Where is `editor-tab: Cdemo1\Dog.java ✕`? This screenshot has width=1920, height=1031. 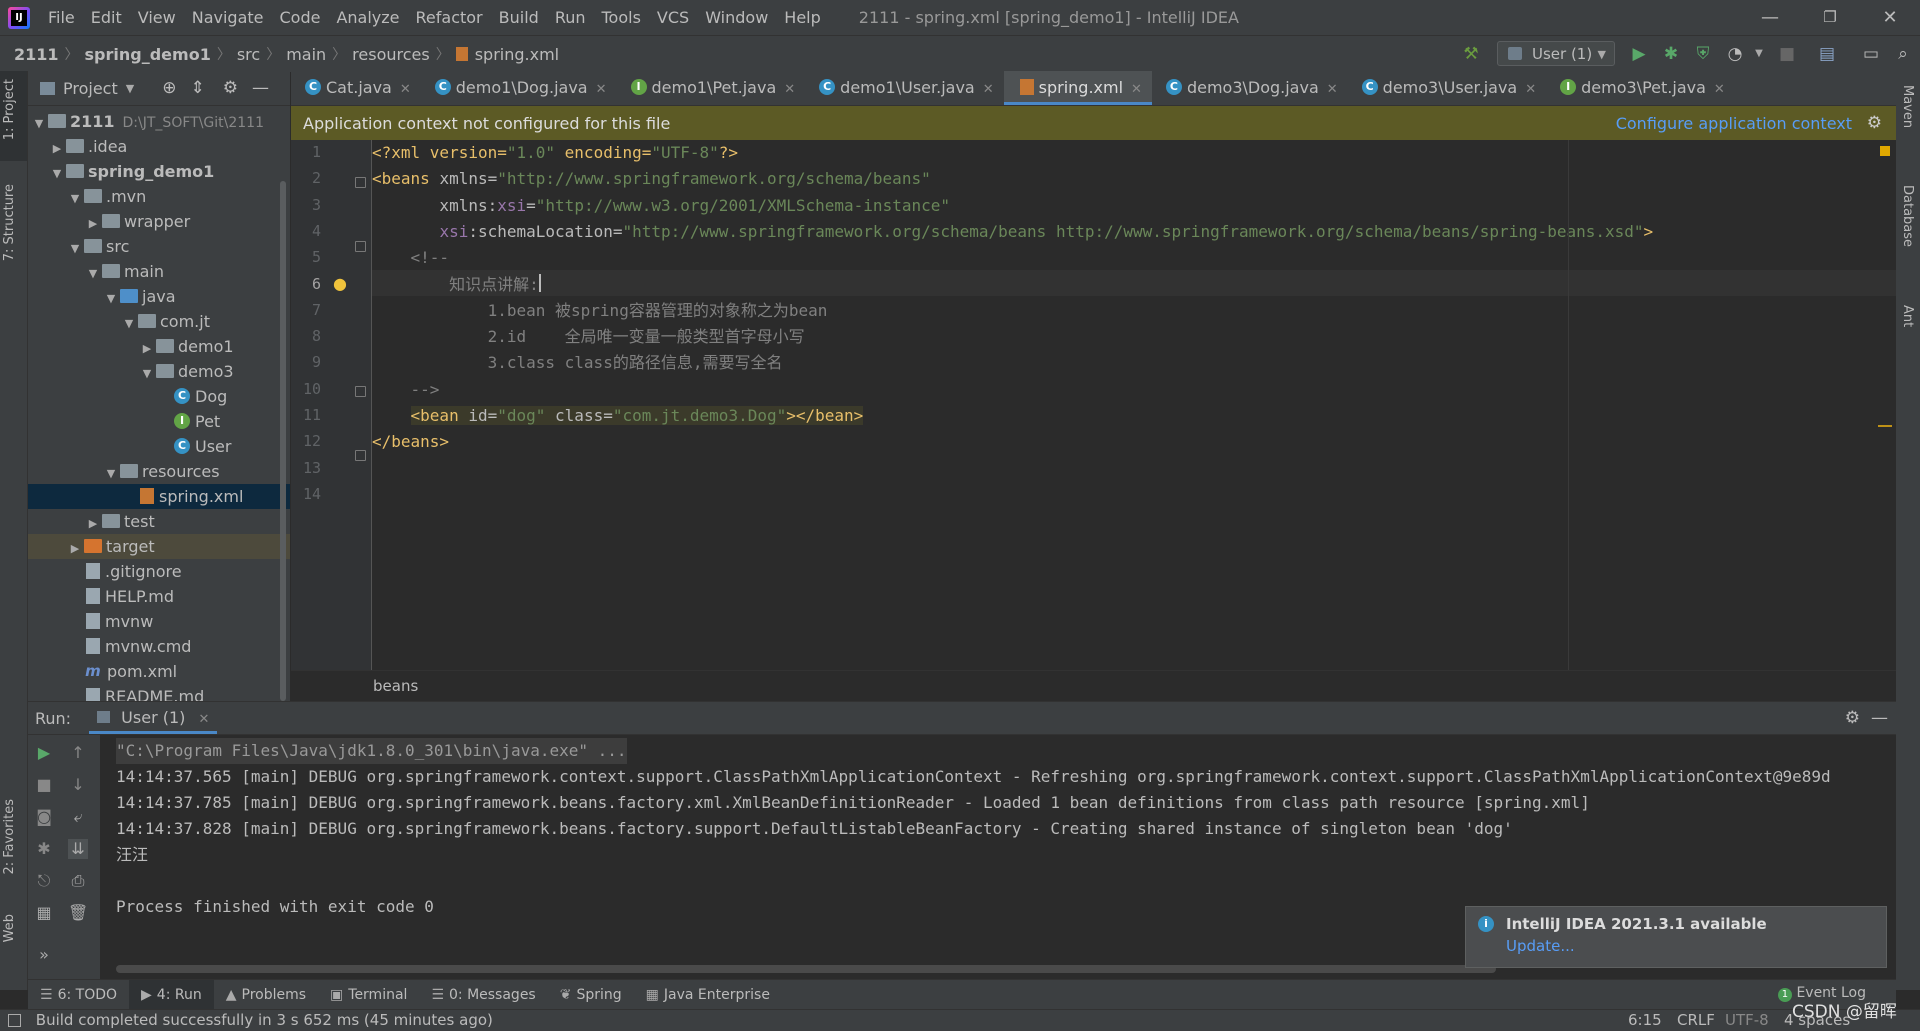 editor-tab: Cdemo1\Dog.java ✕ is located at coordinates (519, 88).